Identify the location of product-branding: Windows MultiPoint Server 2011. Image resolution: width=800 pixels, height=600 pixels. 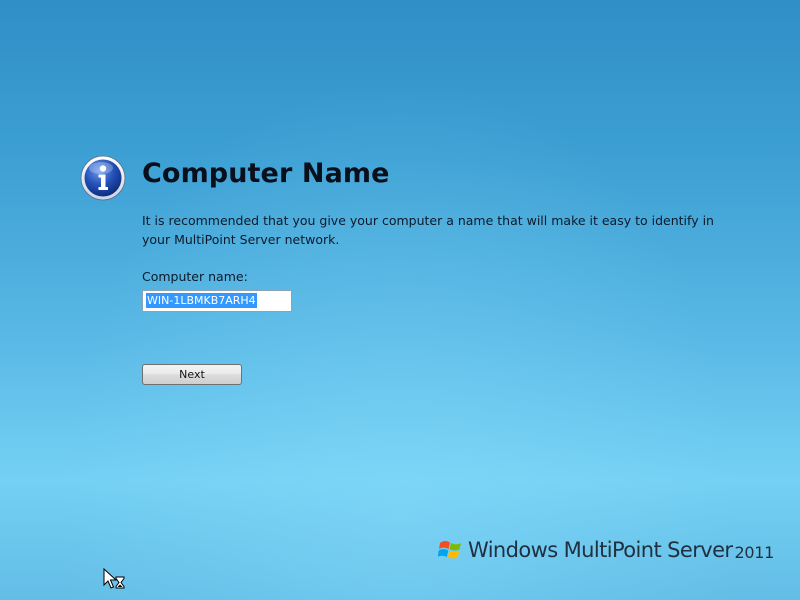
(606, 550).